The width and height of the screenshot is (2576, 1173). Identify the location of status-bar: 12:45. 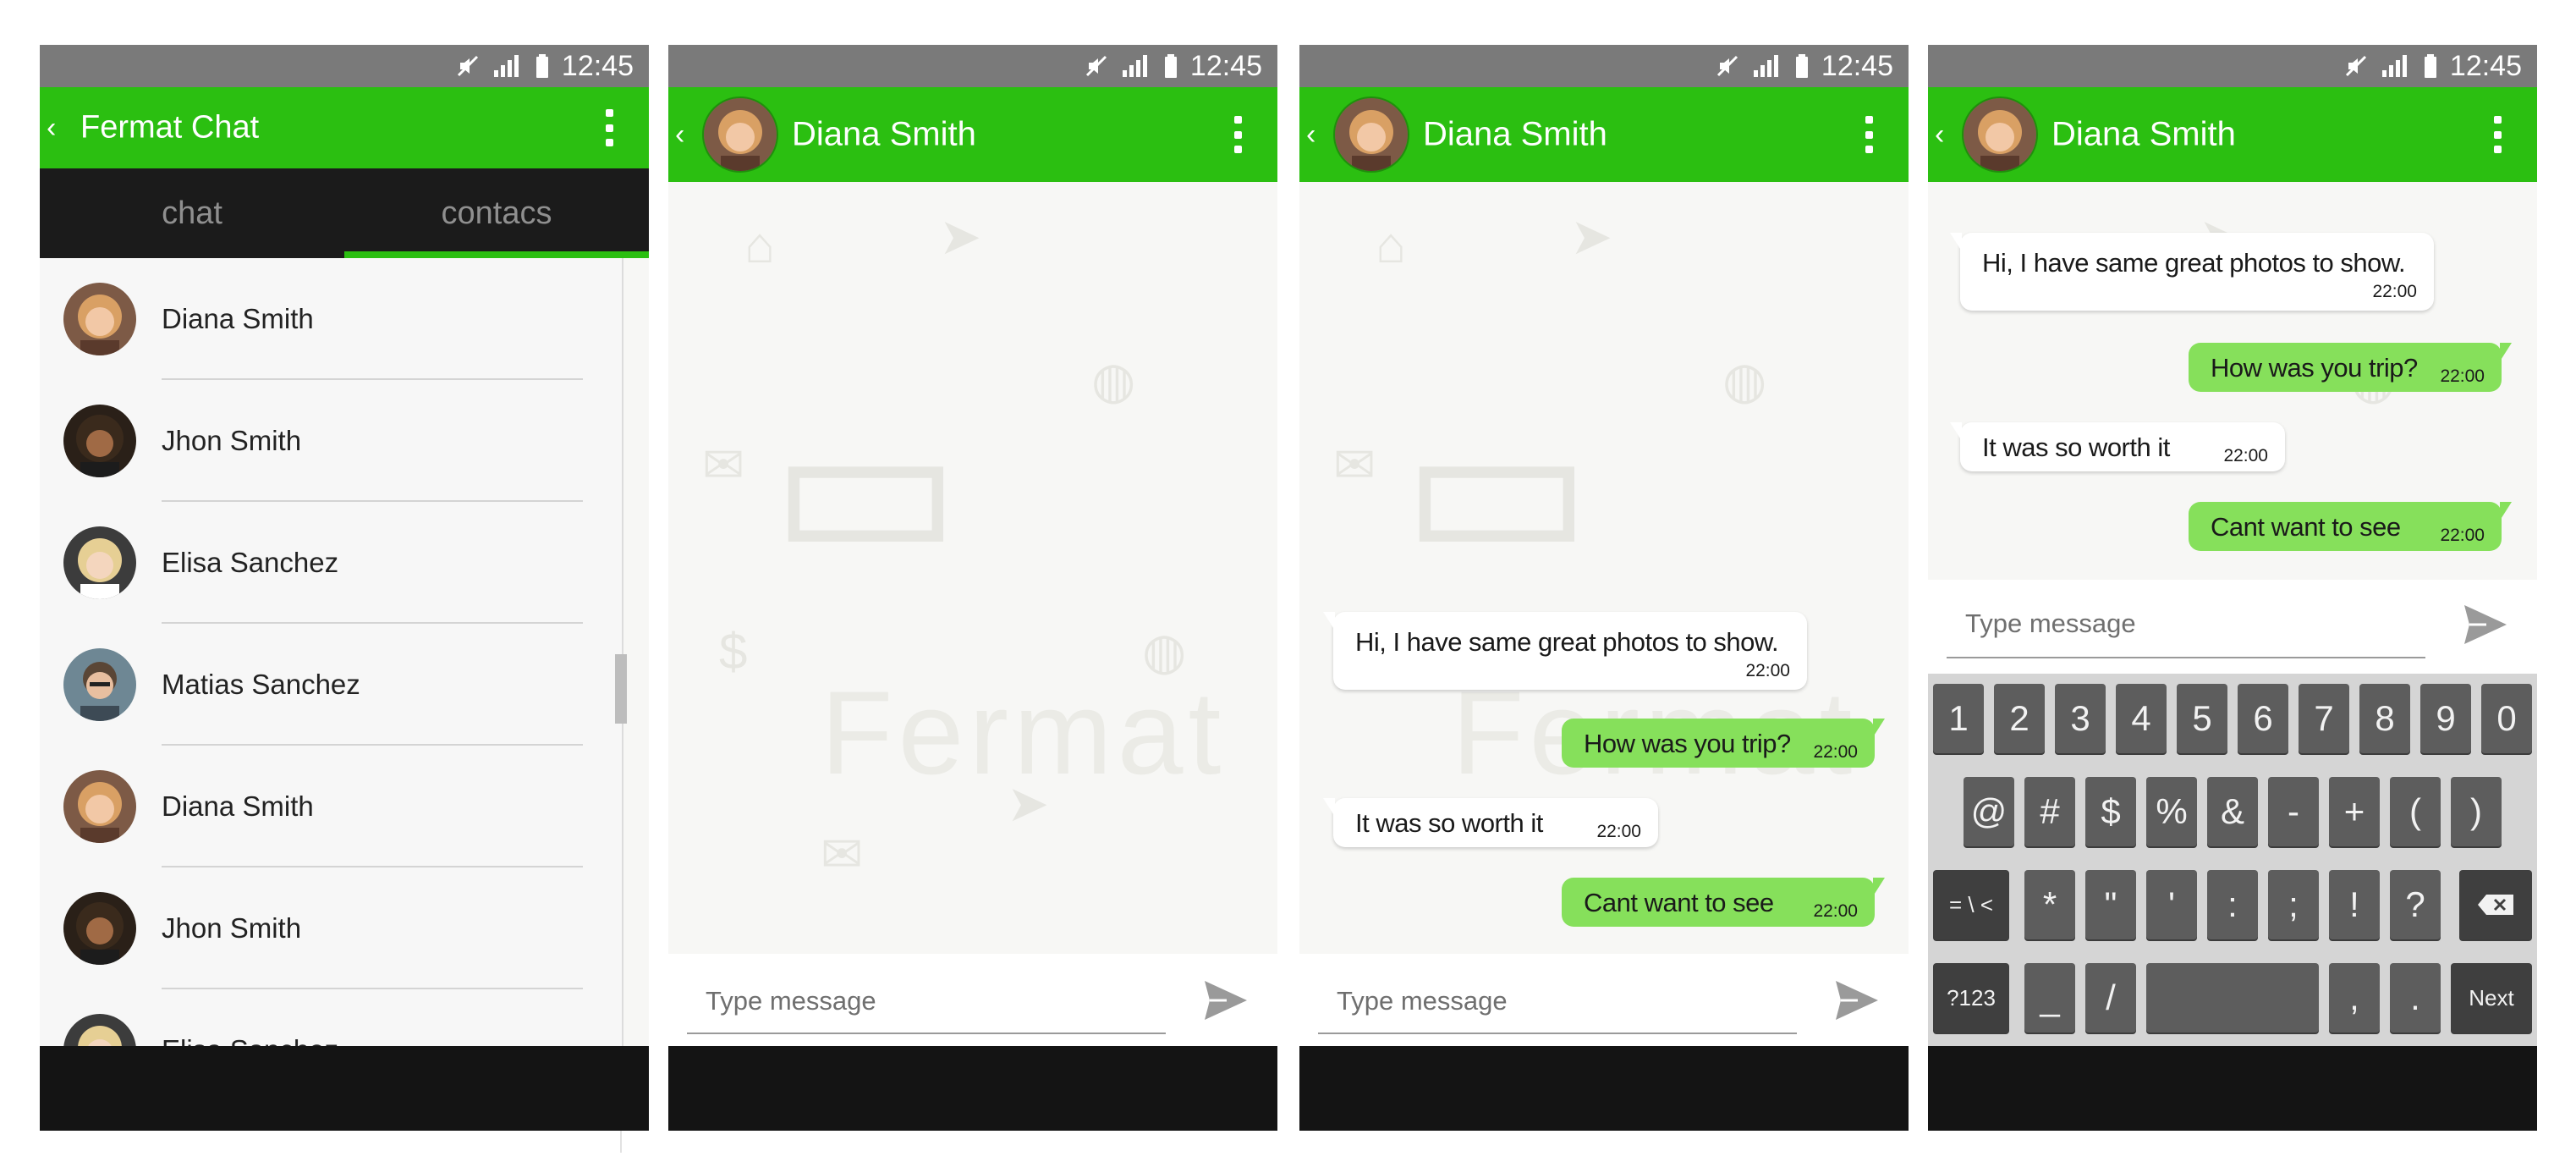
(1604, 66).